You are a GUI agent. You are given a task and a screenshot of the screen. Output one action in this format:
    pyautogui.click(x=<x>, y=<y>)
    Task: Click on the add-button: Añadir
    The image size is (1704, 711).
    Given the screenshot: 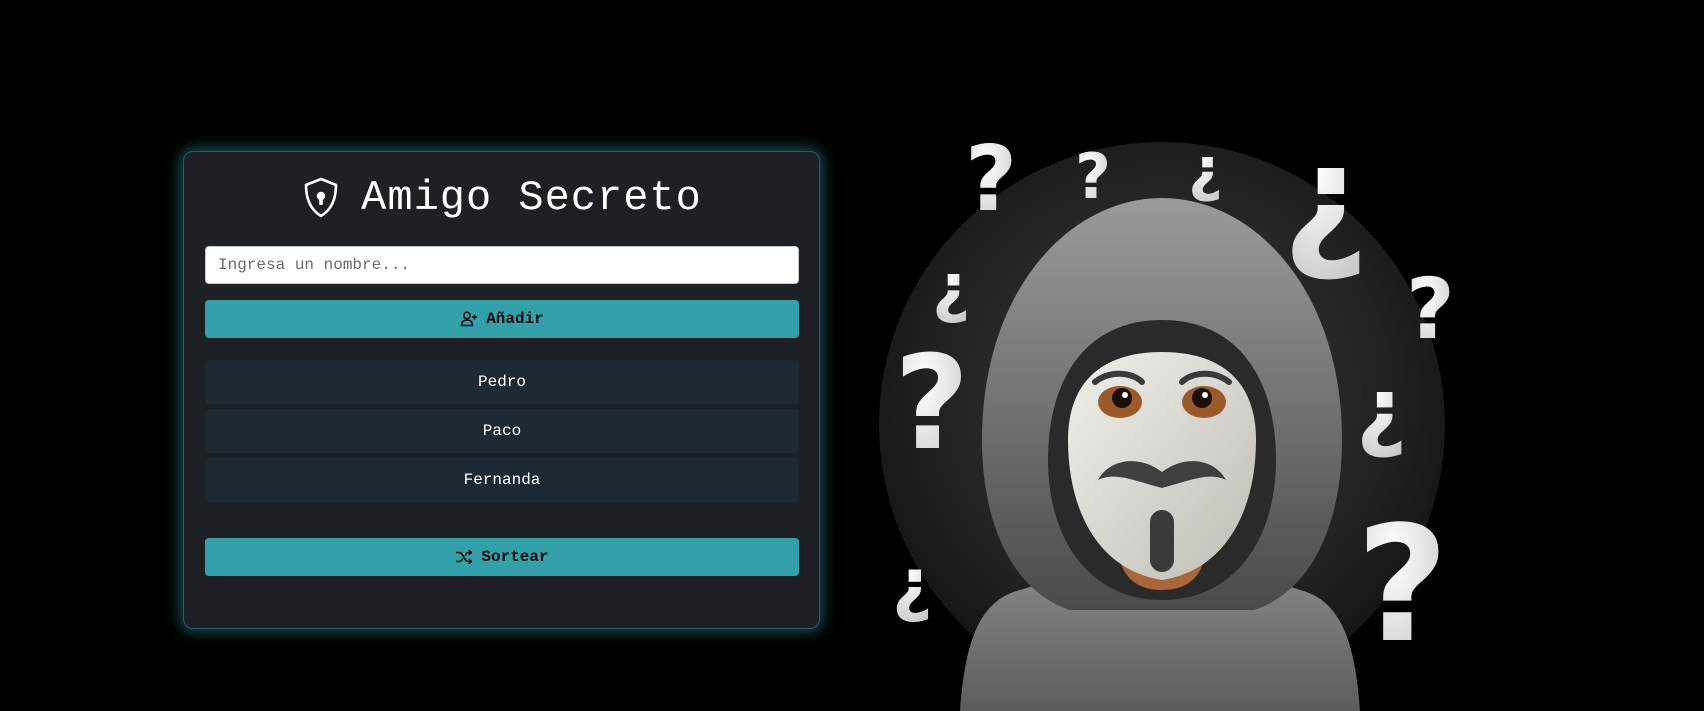 What is the action you would take?
    pyautogui.click(x=502, y=319)
    